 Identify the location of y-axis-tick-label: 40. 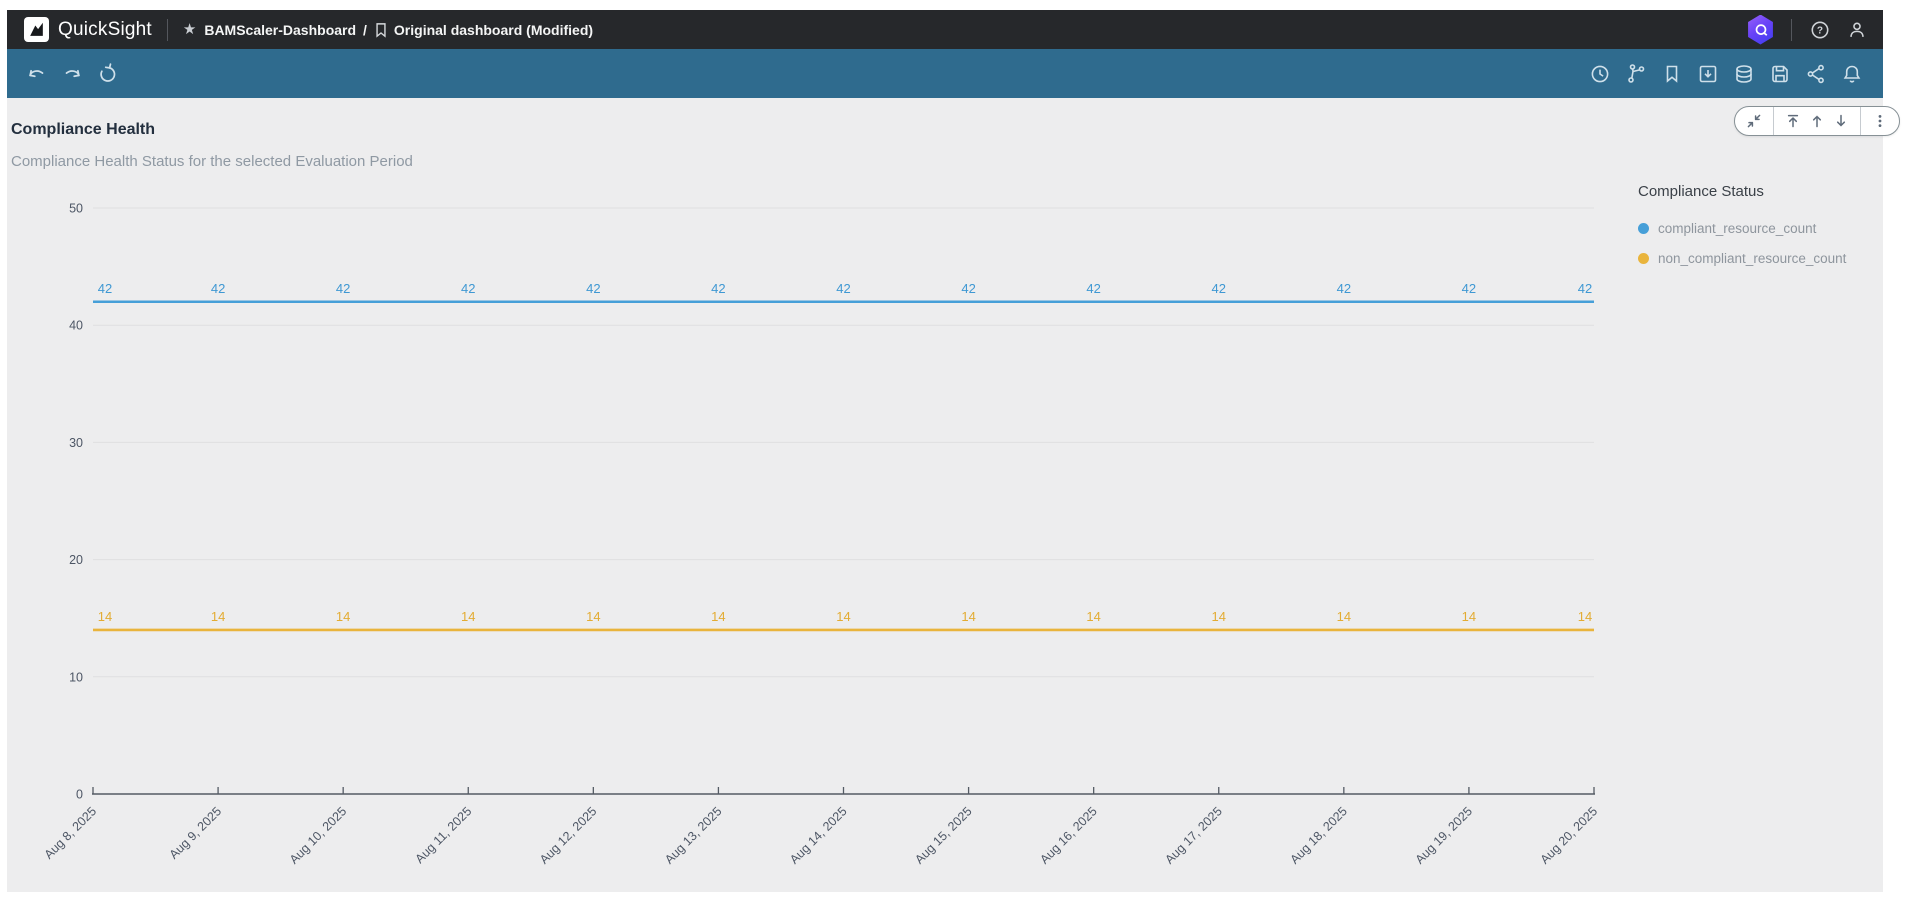
(76, 326).